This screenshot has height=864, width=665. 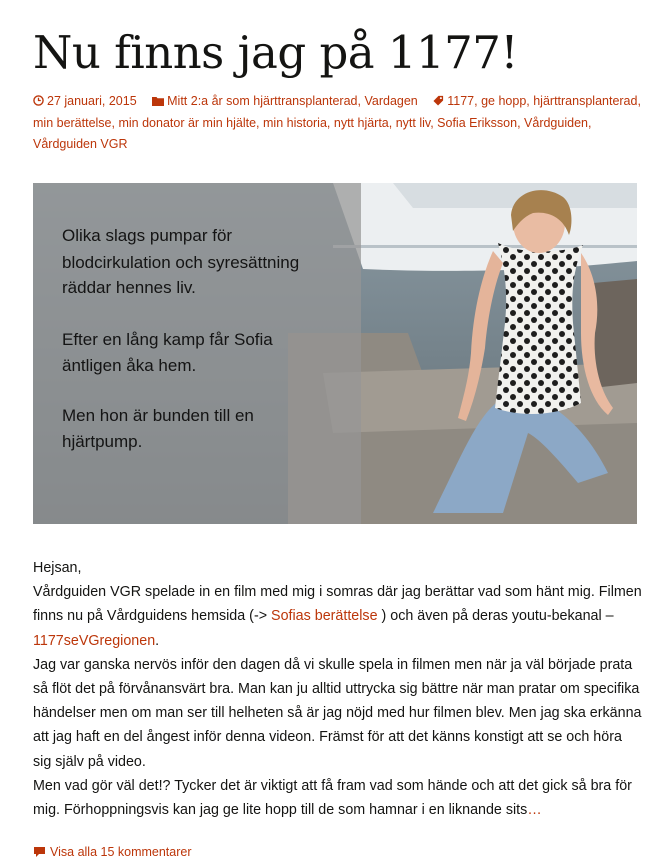 What do you see at coordinates (181, 262) in the screenshot?
I see `caption-line: blodcirkulation och syresättning` at bounding box center [181, 262].